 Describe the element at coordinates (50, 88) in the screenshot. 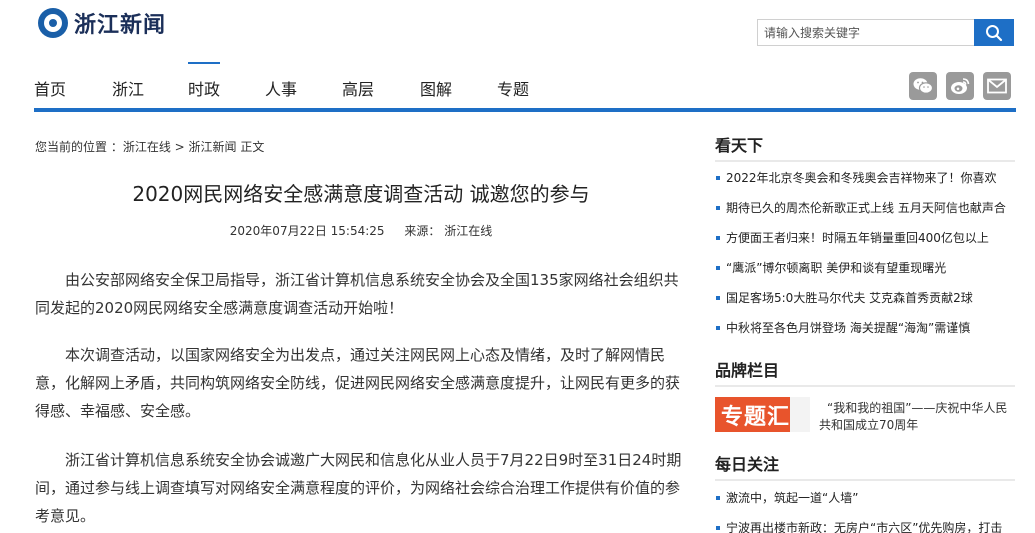

I see `nav-item-home: 首页` at that location.